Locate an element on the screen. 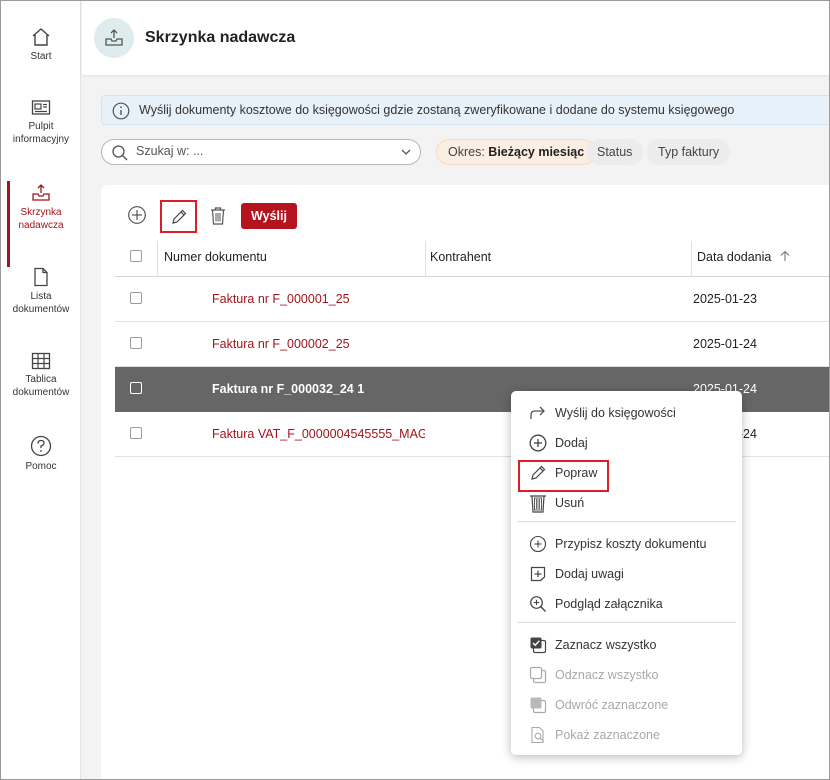 This screenshot has width=830, height=780. zoom-icon is located at coordinates (538, 604).